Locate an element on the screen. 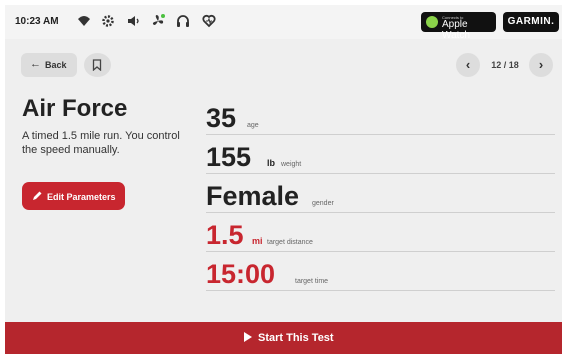  start-test-button: Start This Test is located at coordinates (283, 338).